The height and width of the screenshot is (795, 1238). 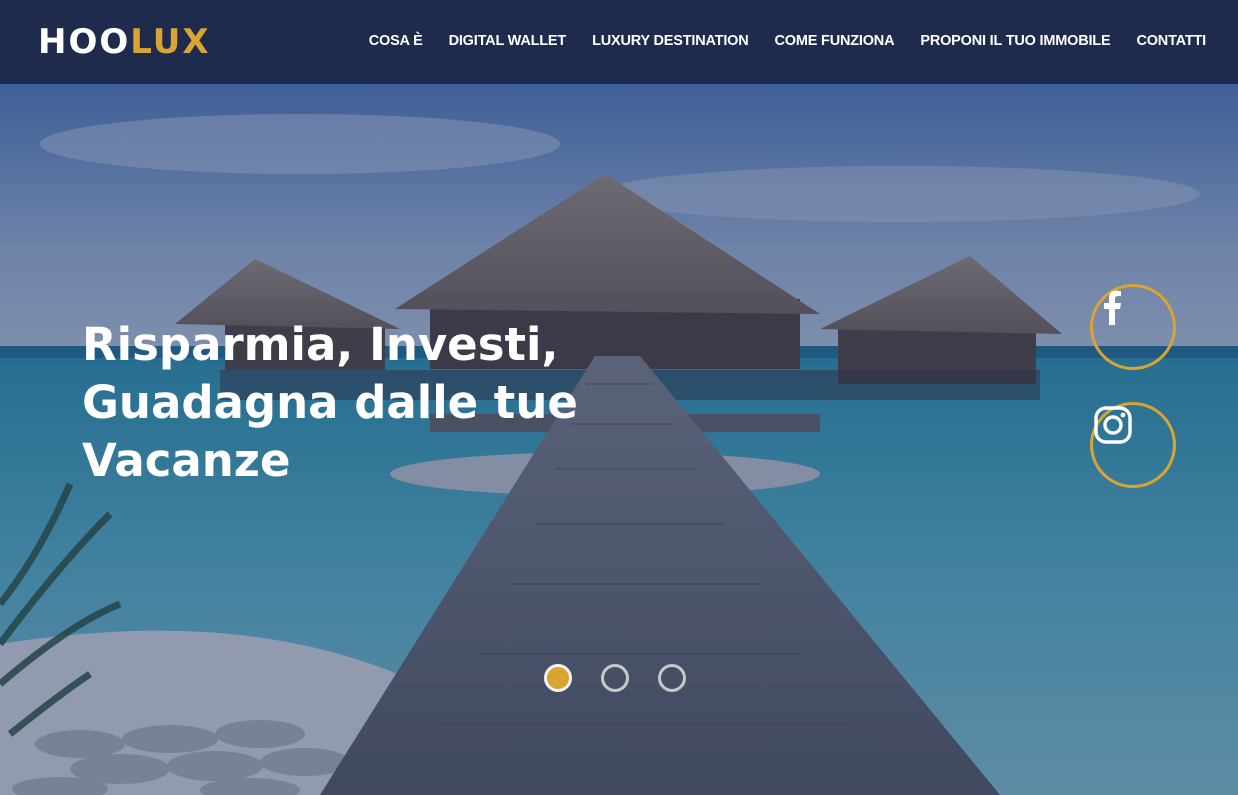 What do you see at coordinates (320, 344) in the screenshot?
I see `headline-line-1: Risparmia, Investi,` at bounding box center [320, 344].